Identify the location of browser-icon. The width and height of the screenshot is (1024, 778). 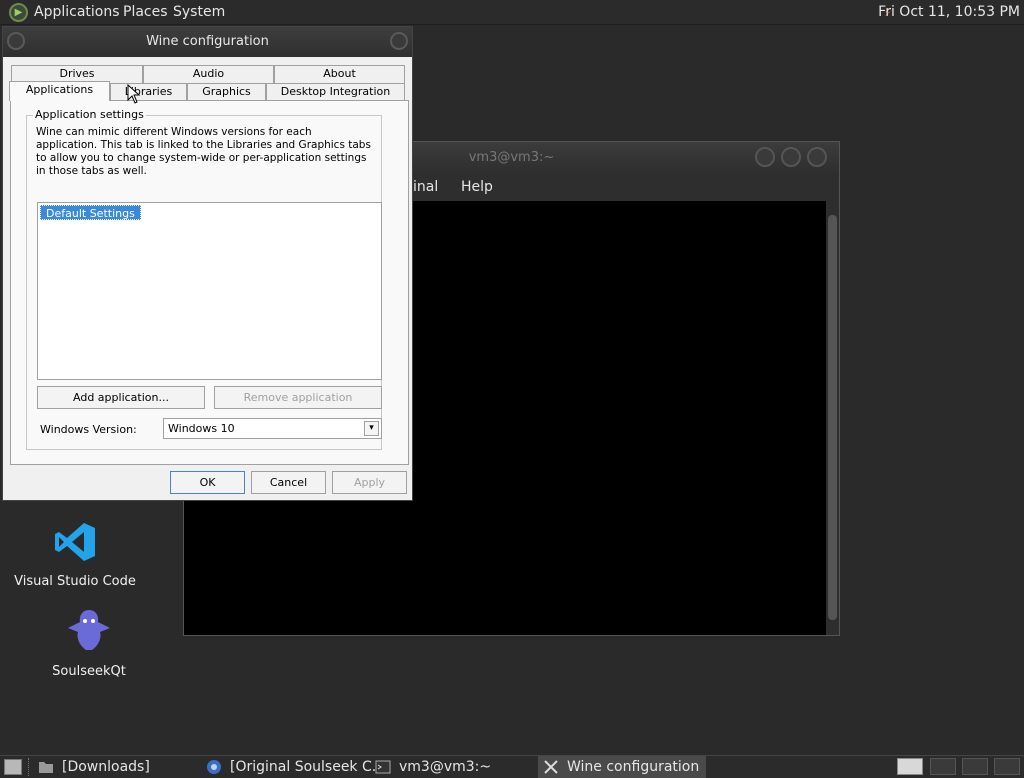
(214, 767).